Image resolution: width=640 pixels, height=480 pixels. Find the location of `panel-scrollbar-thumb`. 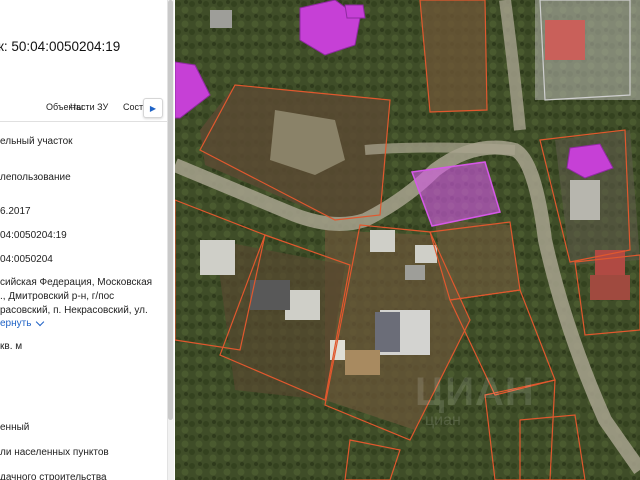

panel-scrollbar-thumb is located at coordinates (170, 210).